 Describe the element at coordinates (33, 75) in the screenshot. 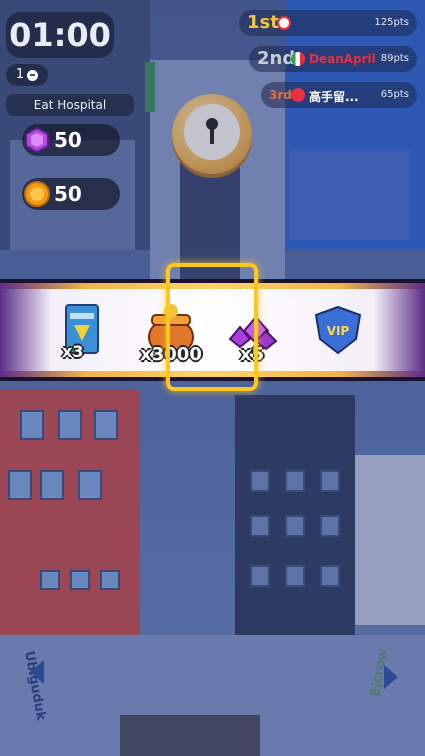

I see `chat-bubble-icon` at that location.